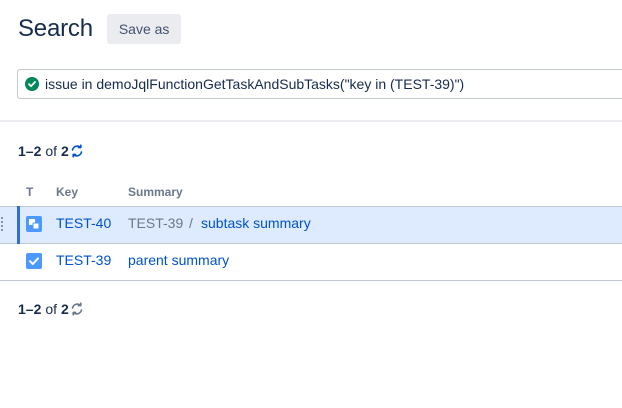  Describe the element at coordinates (32, 84) in the screenshot. I see `check-circle-icon` at that location.